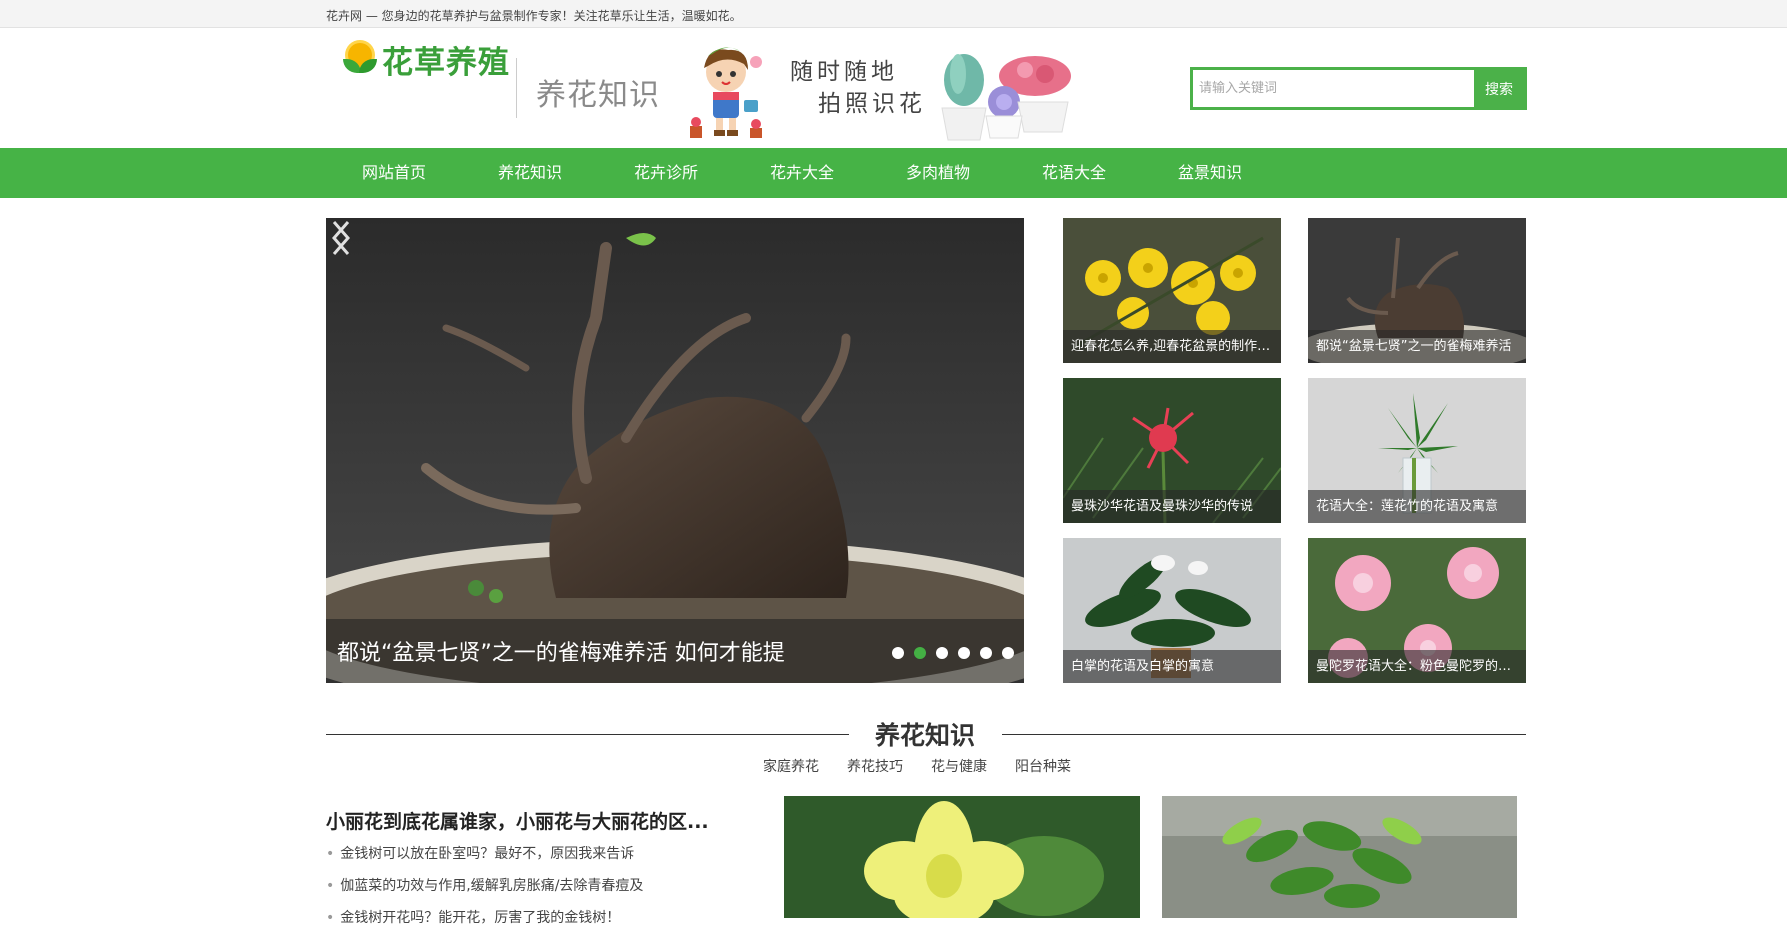 This screenshot has height=939, width=1787. I want to click on dahlia-photo, so click(962, 857).